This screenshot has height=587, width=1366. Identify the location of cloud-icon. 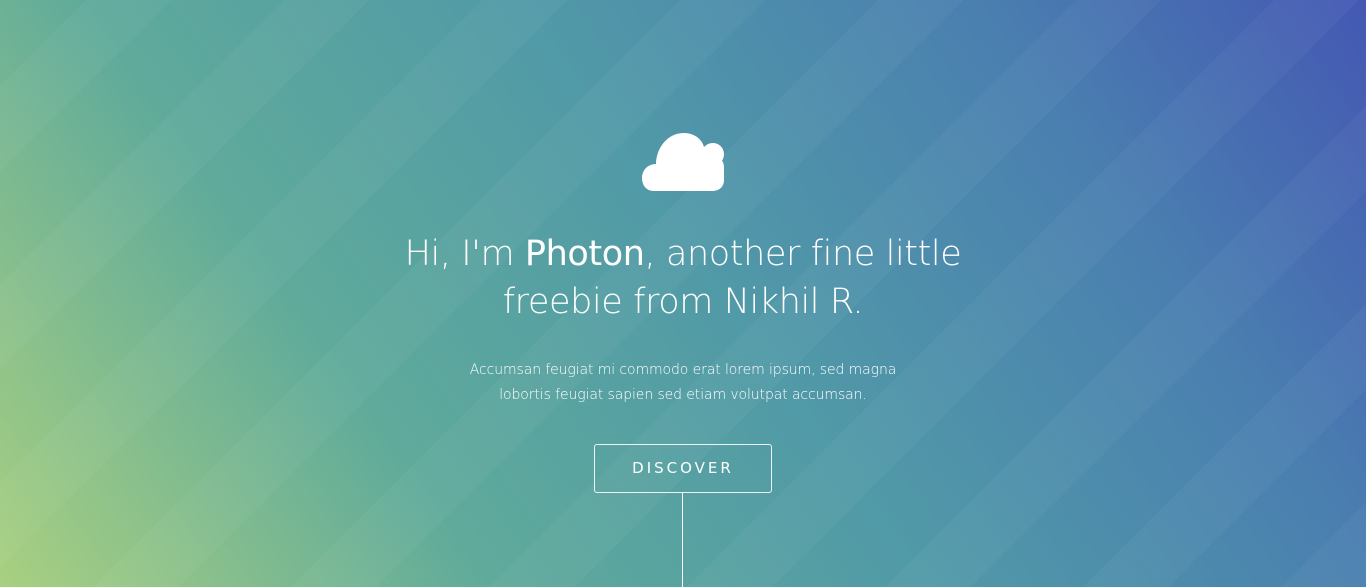
(683, 162).